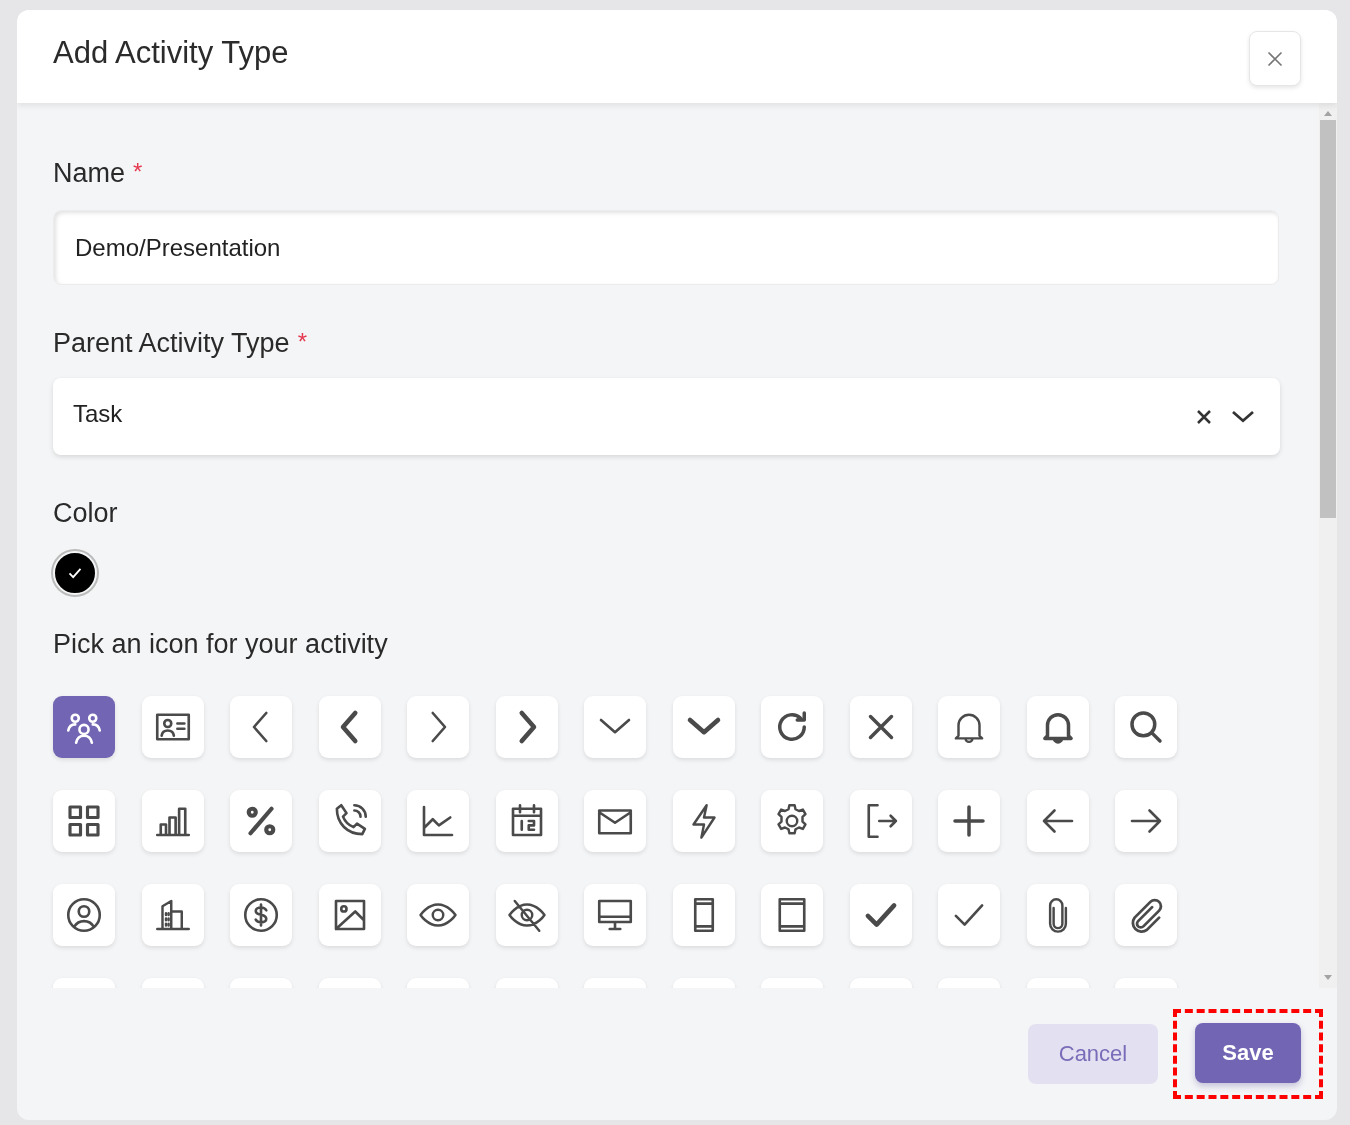 The image size is (1350, 1125). What do you see at coordinates (89, 173) in the screenshot?
I see `field-label: Name` at bounding box center [89, 173].